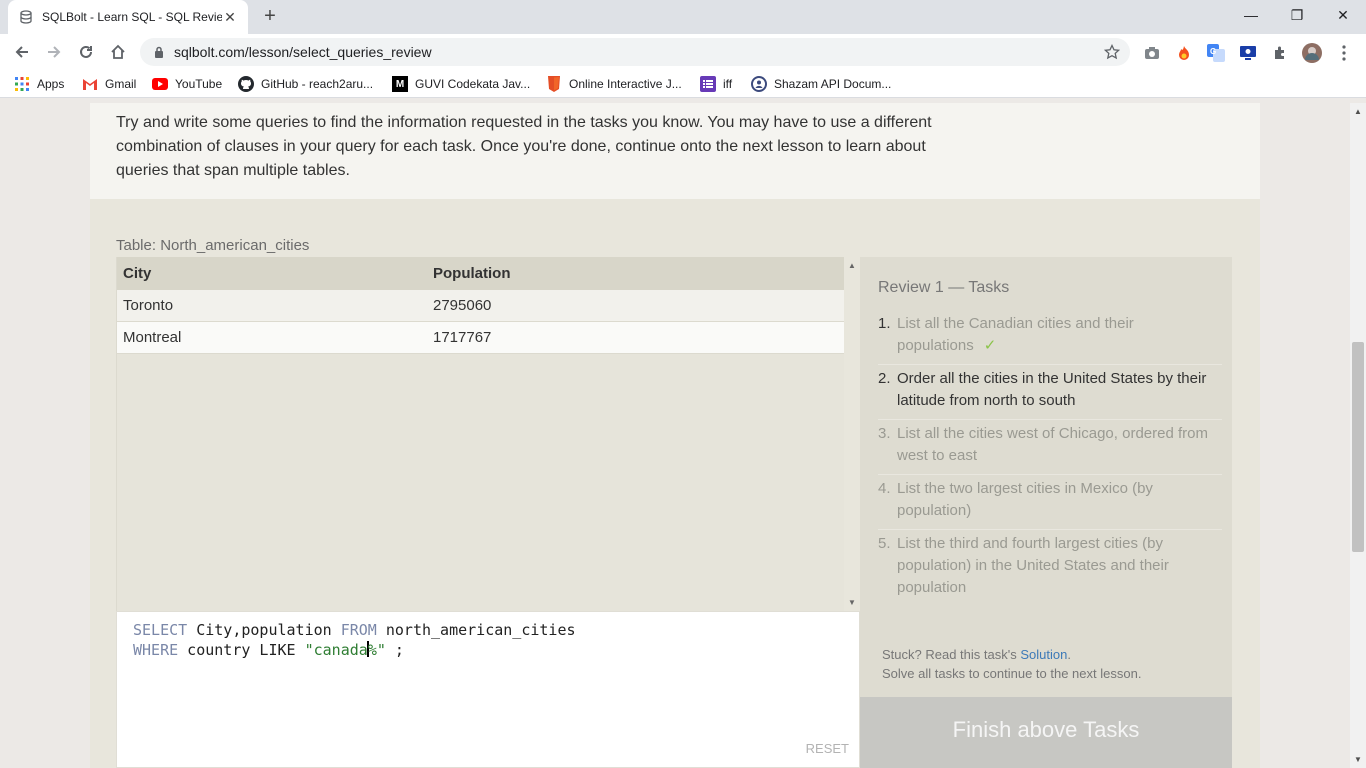 The height and width of the screenshot is (768, 1366). Describe the element at coordinates (635, 52) in the screenshot. I see `address-bar: sqlbolt.com/lesson/select_queries_review` at that location.